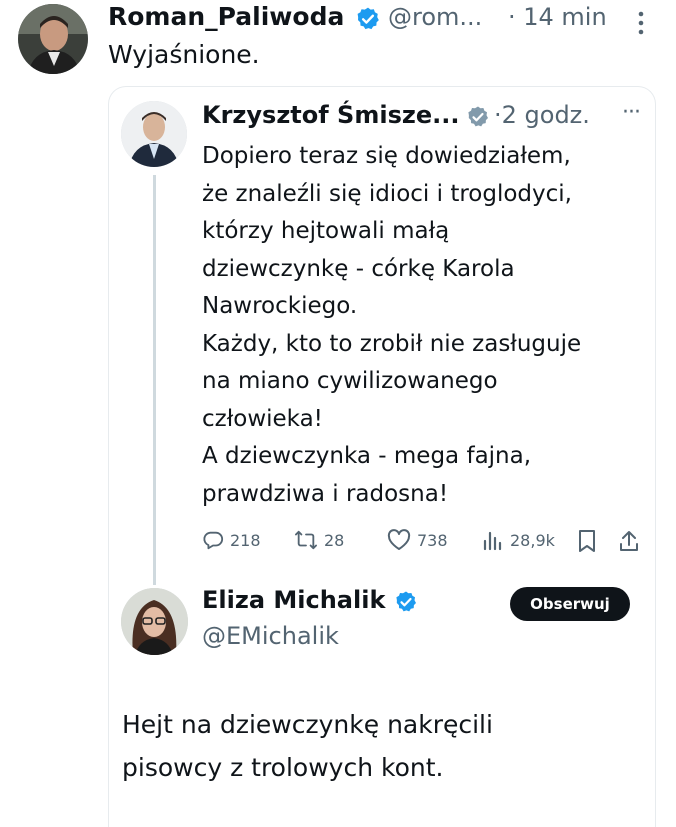 The height and width of the screenshot is (827, 676). Describe the element at coordinates (492, 541) in the screenshot. I see `views-icon` at that location.